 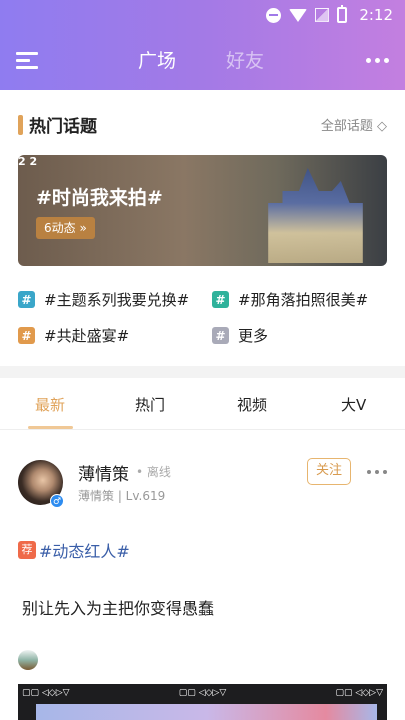 What do you see at coordinates (103, 472) in the screenshot?
I see `username: 薄情策` at bounding box center [103, 472].